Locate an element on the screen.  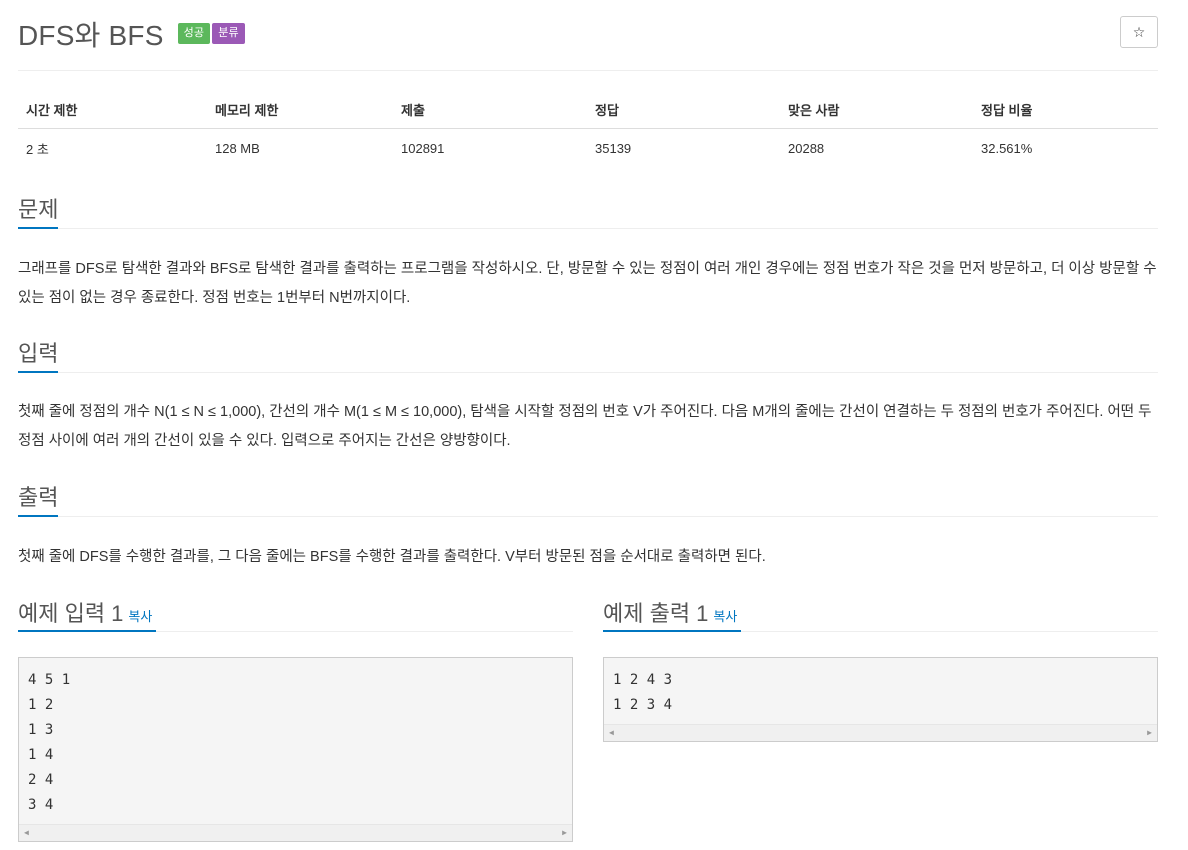
sample-output-box: 1 2 4 3 1 2 3 4 ◀ ▶ is located at coordinates (880, 699).